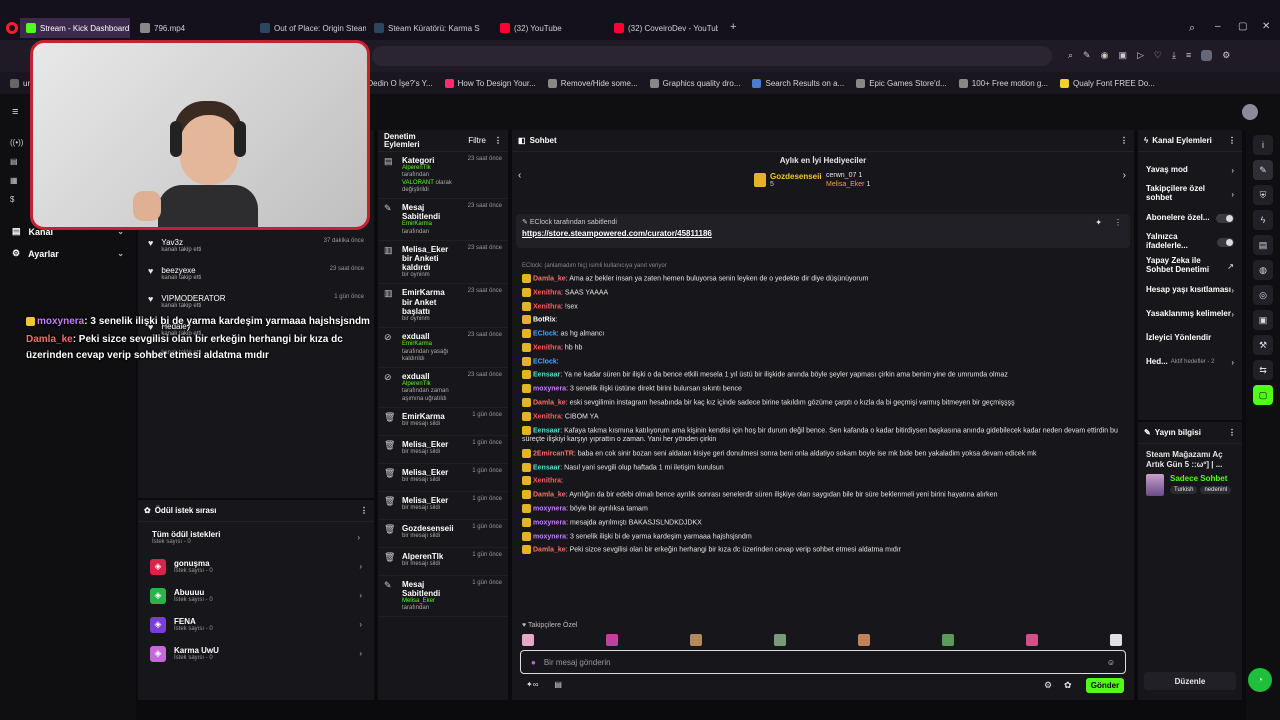  Describe the element at coordinates (1190, 314) in the screenshot. I see `channel-action-item: Yasaklanmış kelimeler ›` at that location.